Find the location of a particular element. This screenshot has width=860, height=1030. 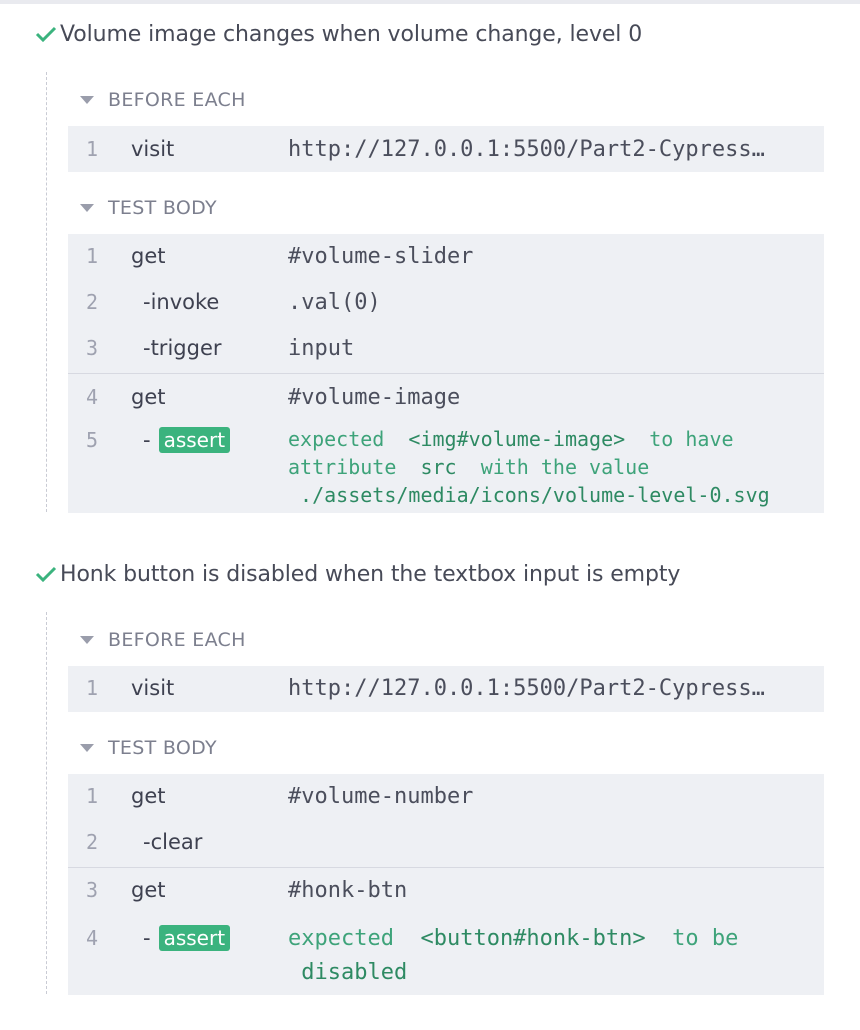

command-name: -trigger is located at coordinates (182, 348).